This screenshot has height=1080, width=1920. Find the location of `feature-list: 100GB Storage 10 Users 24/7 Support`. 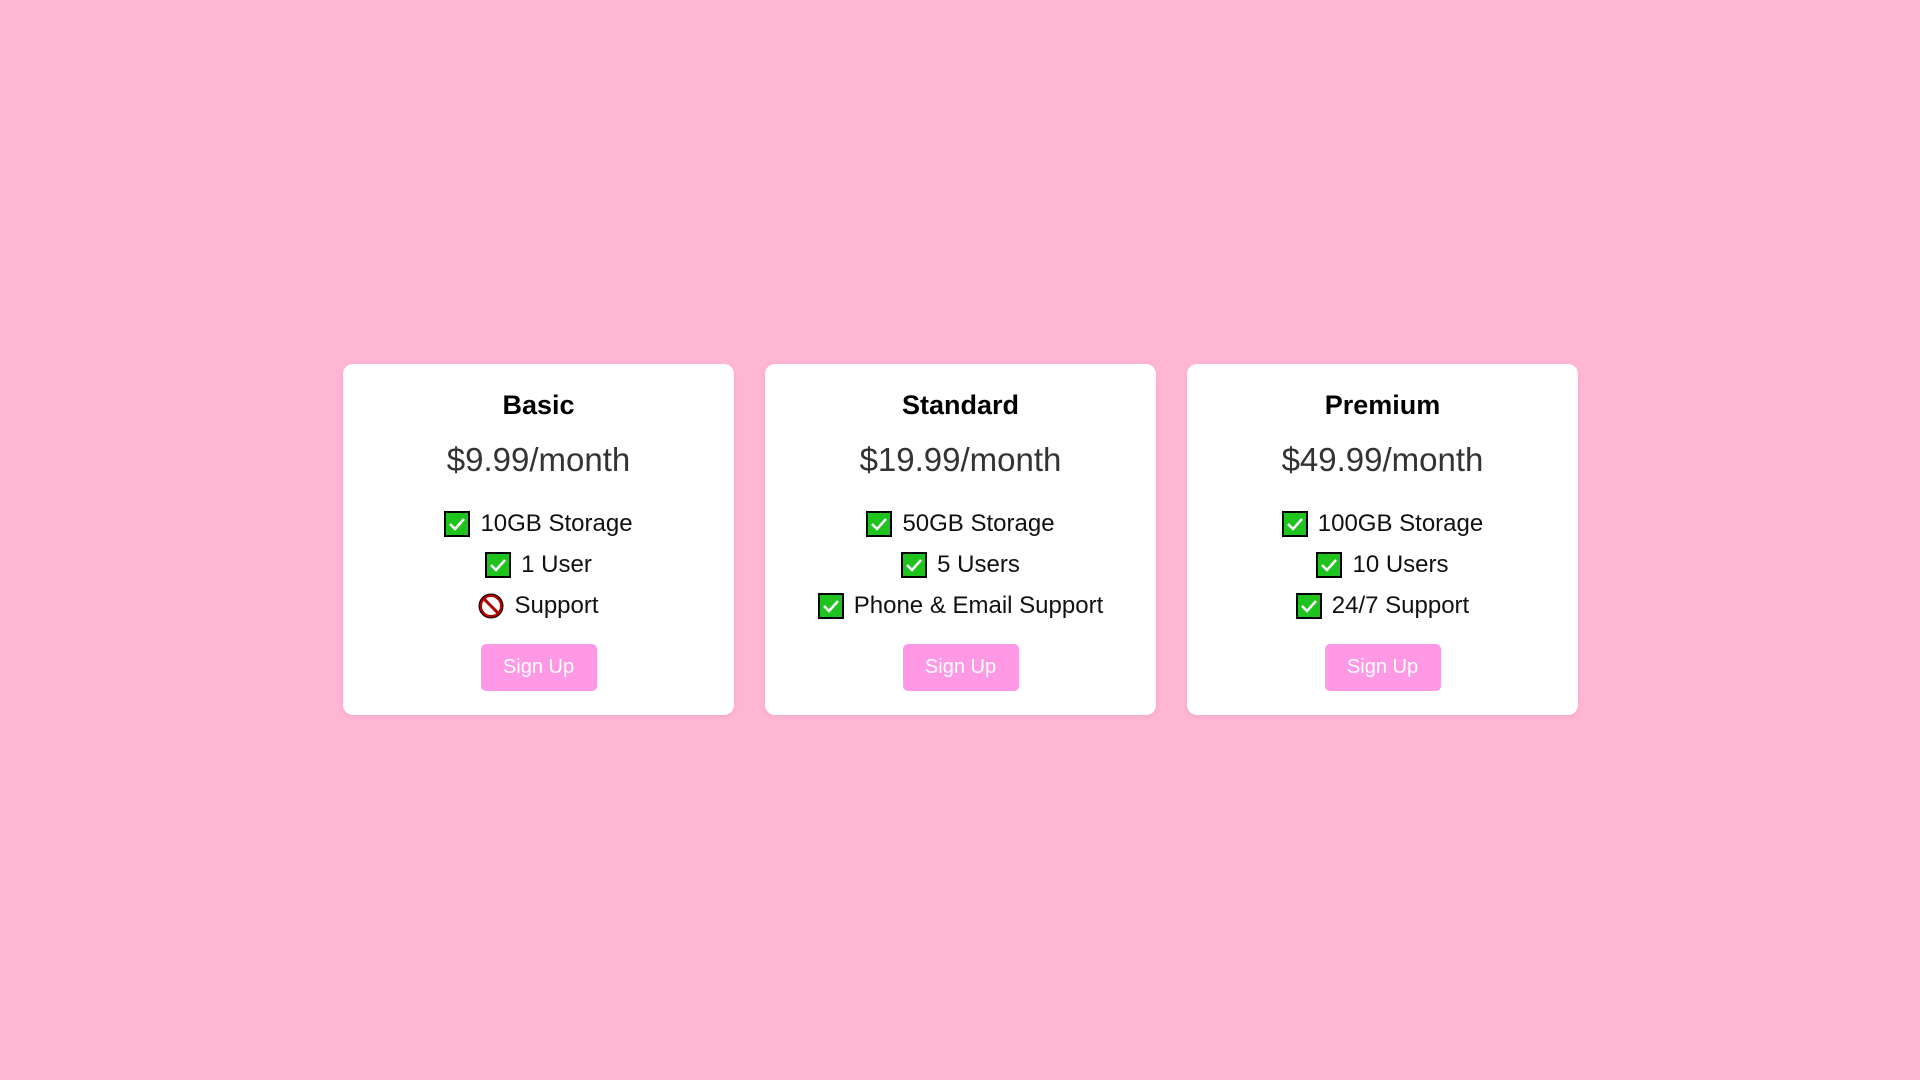

feature-list: 100GB Storage 10 Users 24/7 Support is located at coordinates (1382, 564).